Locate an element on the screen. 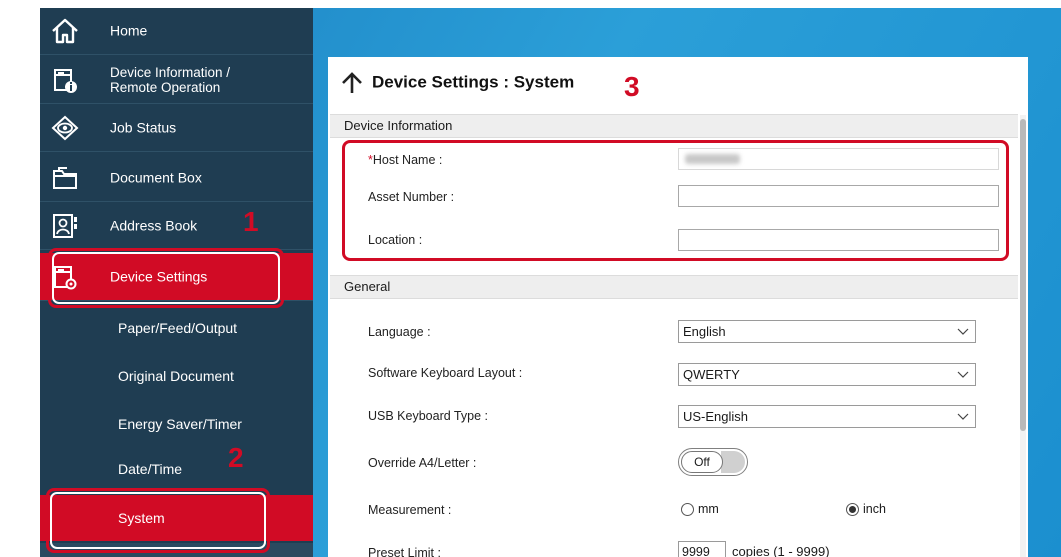  sidebar-subitem-label: Paper/Feed/Output is located at coordinates (178, 328).